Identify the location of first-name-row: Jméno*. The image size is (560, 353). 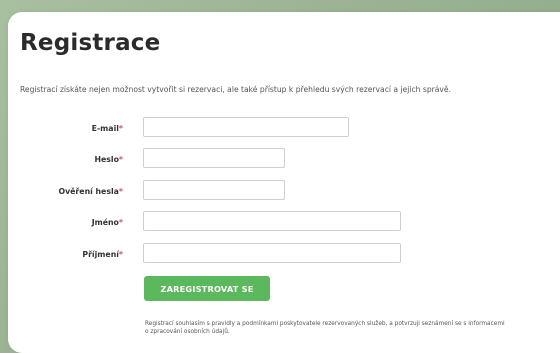
(280, 222).